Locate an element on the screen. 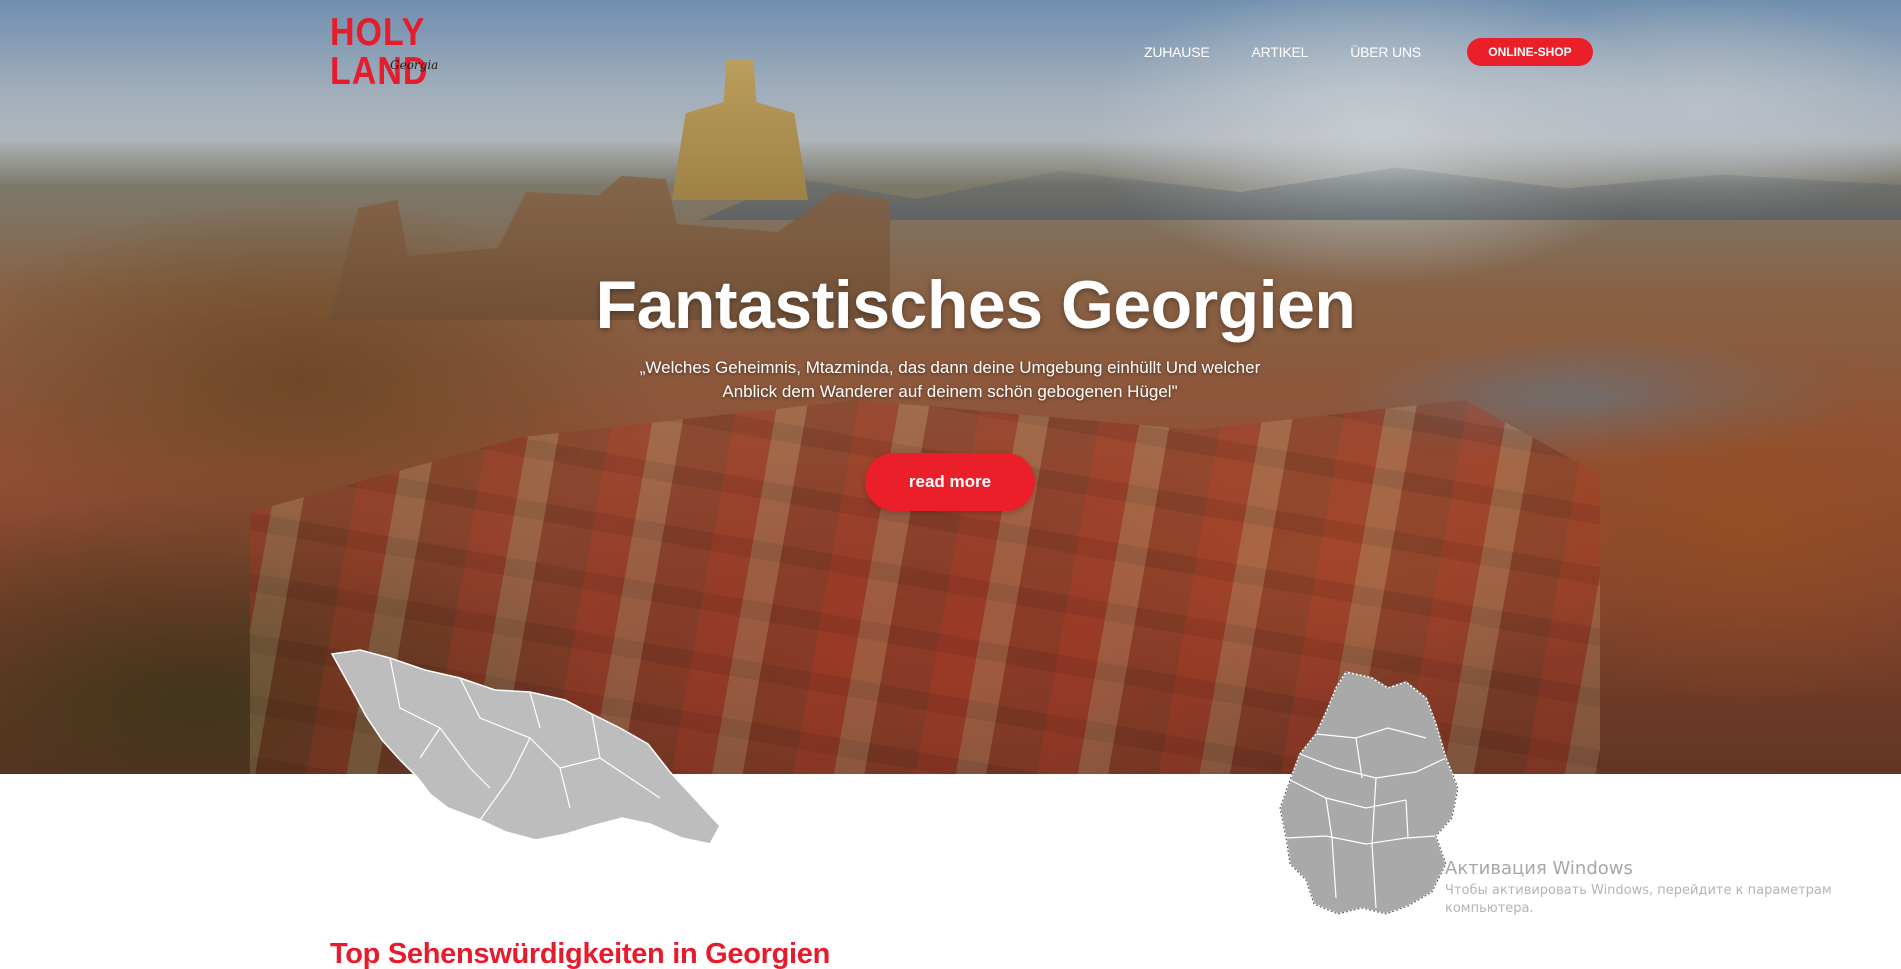 This screenshot has height=969, width=1901. main-nav: ZUHAUSE ARTIKEL ÜBER UNS ONLINE-SHOP is located at coordinates (1368, 52).